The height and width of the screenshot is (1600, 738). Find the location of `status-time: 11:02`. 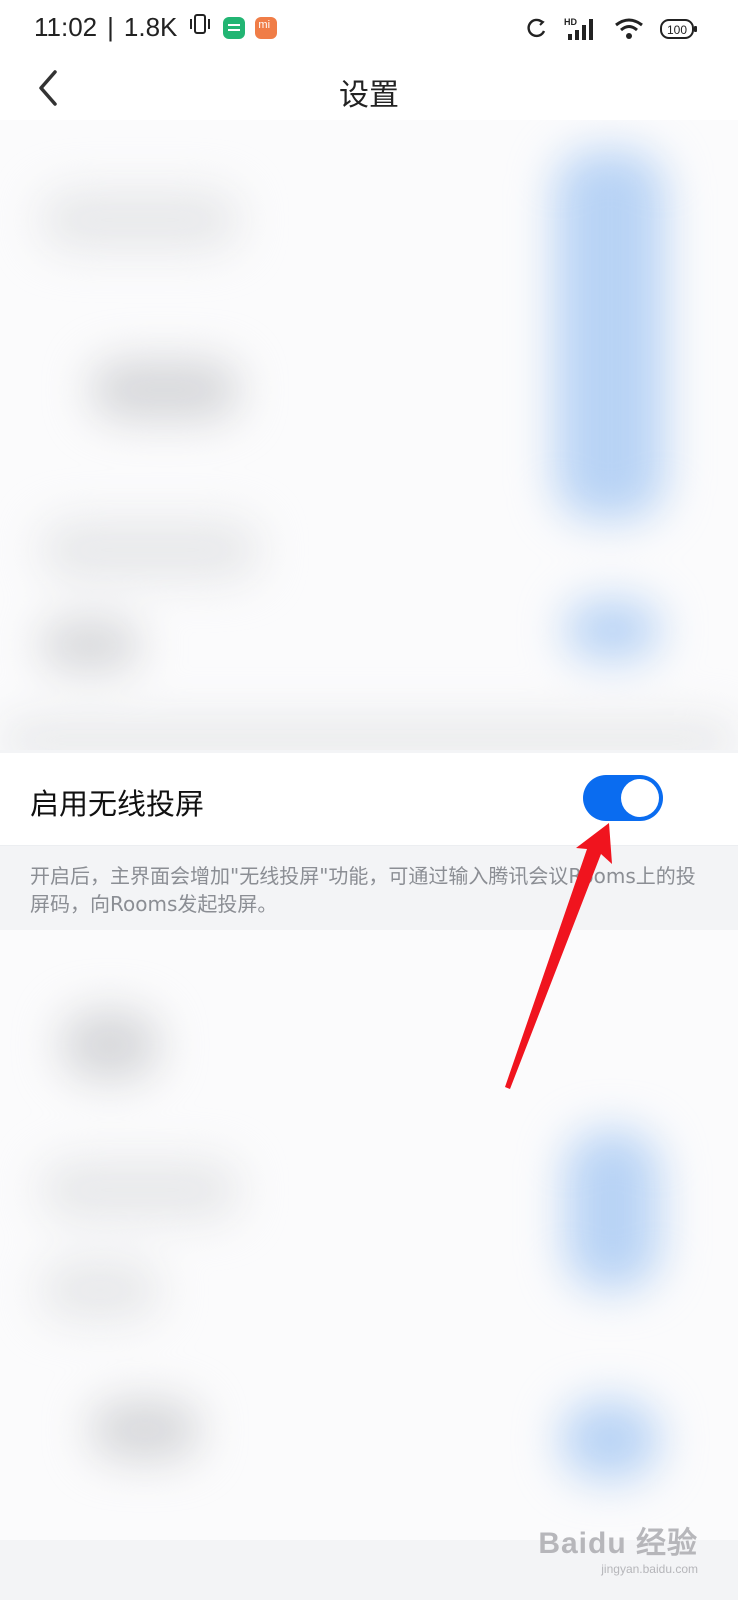

status-time: 11:02 is located at coordinates (66, 27).